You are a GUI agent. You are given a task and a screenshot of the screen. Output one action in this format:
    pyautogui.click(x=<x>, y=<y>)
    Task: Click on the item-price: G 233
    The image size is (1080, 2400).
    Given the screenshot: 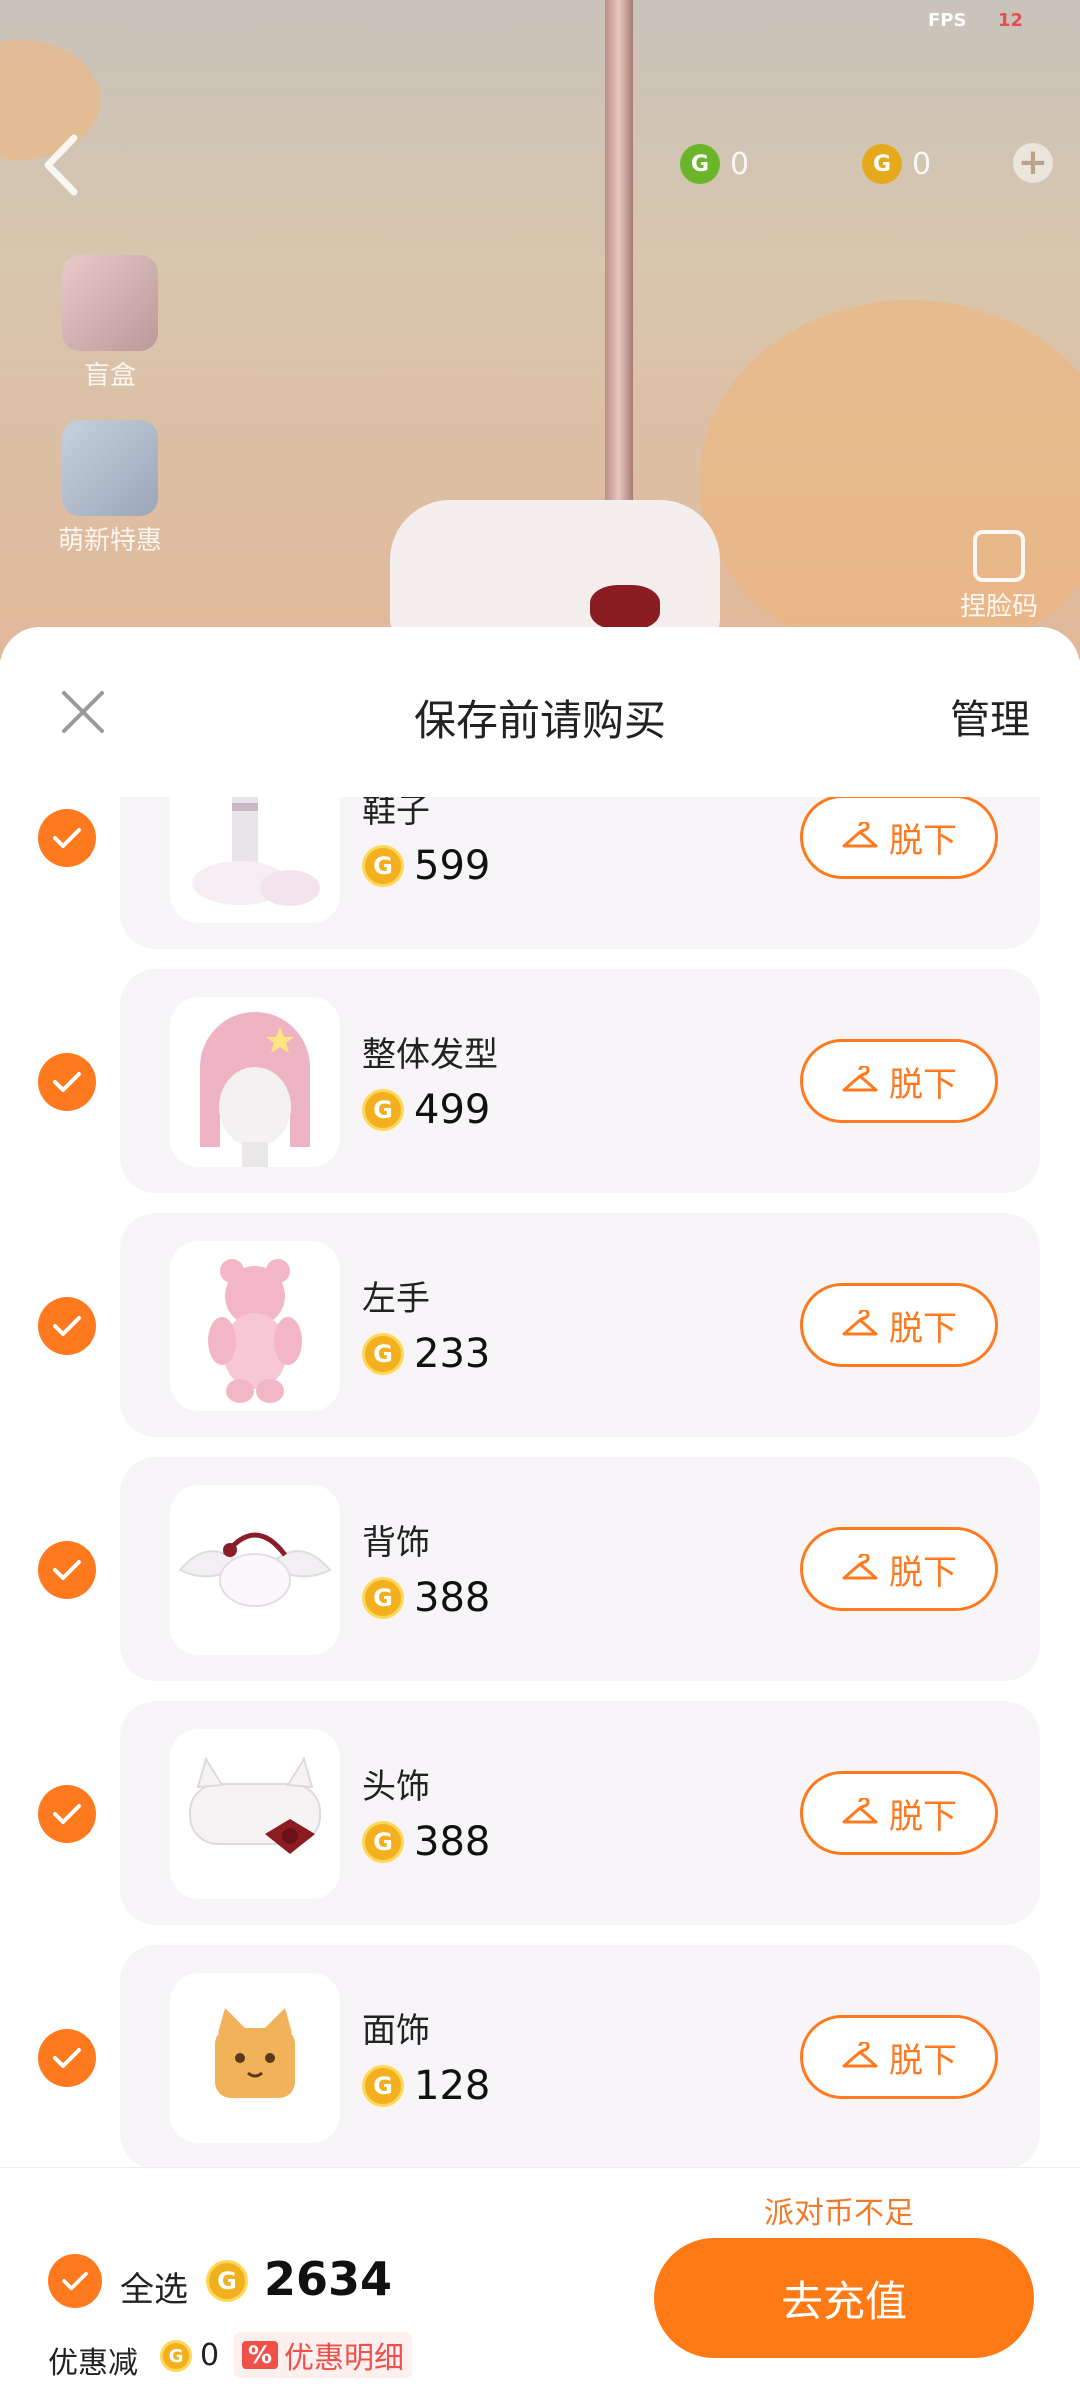 What is the action you would take?
    pyautogui.click(x=426, y=1354)
    